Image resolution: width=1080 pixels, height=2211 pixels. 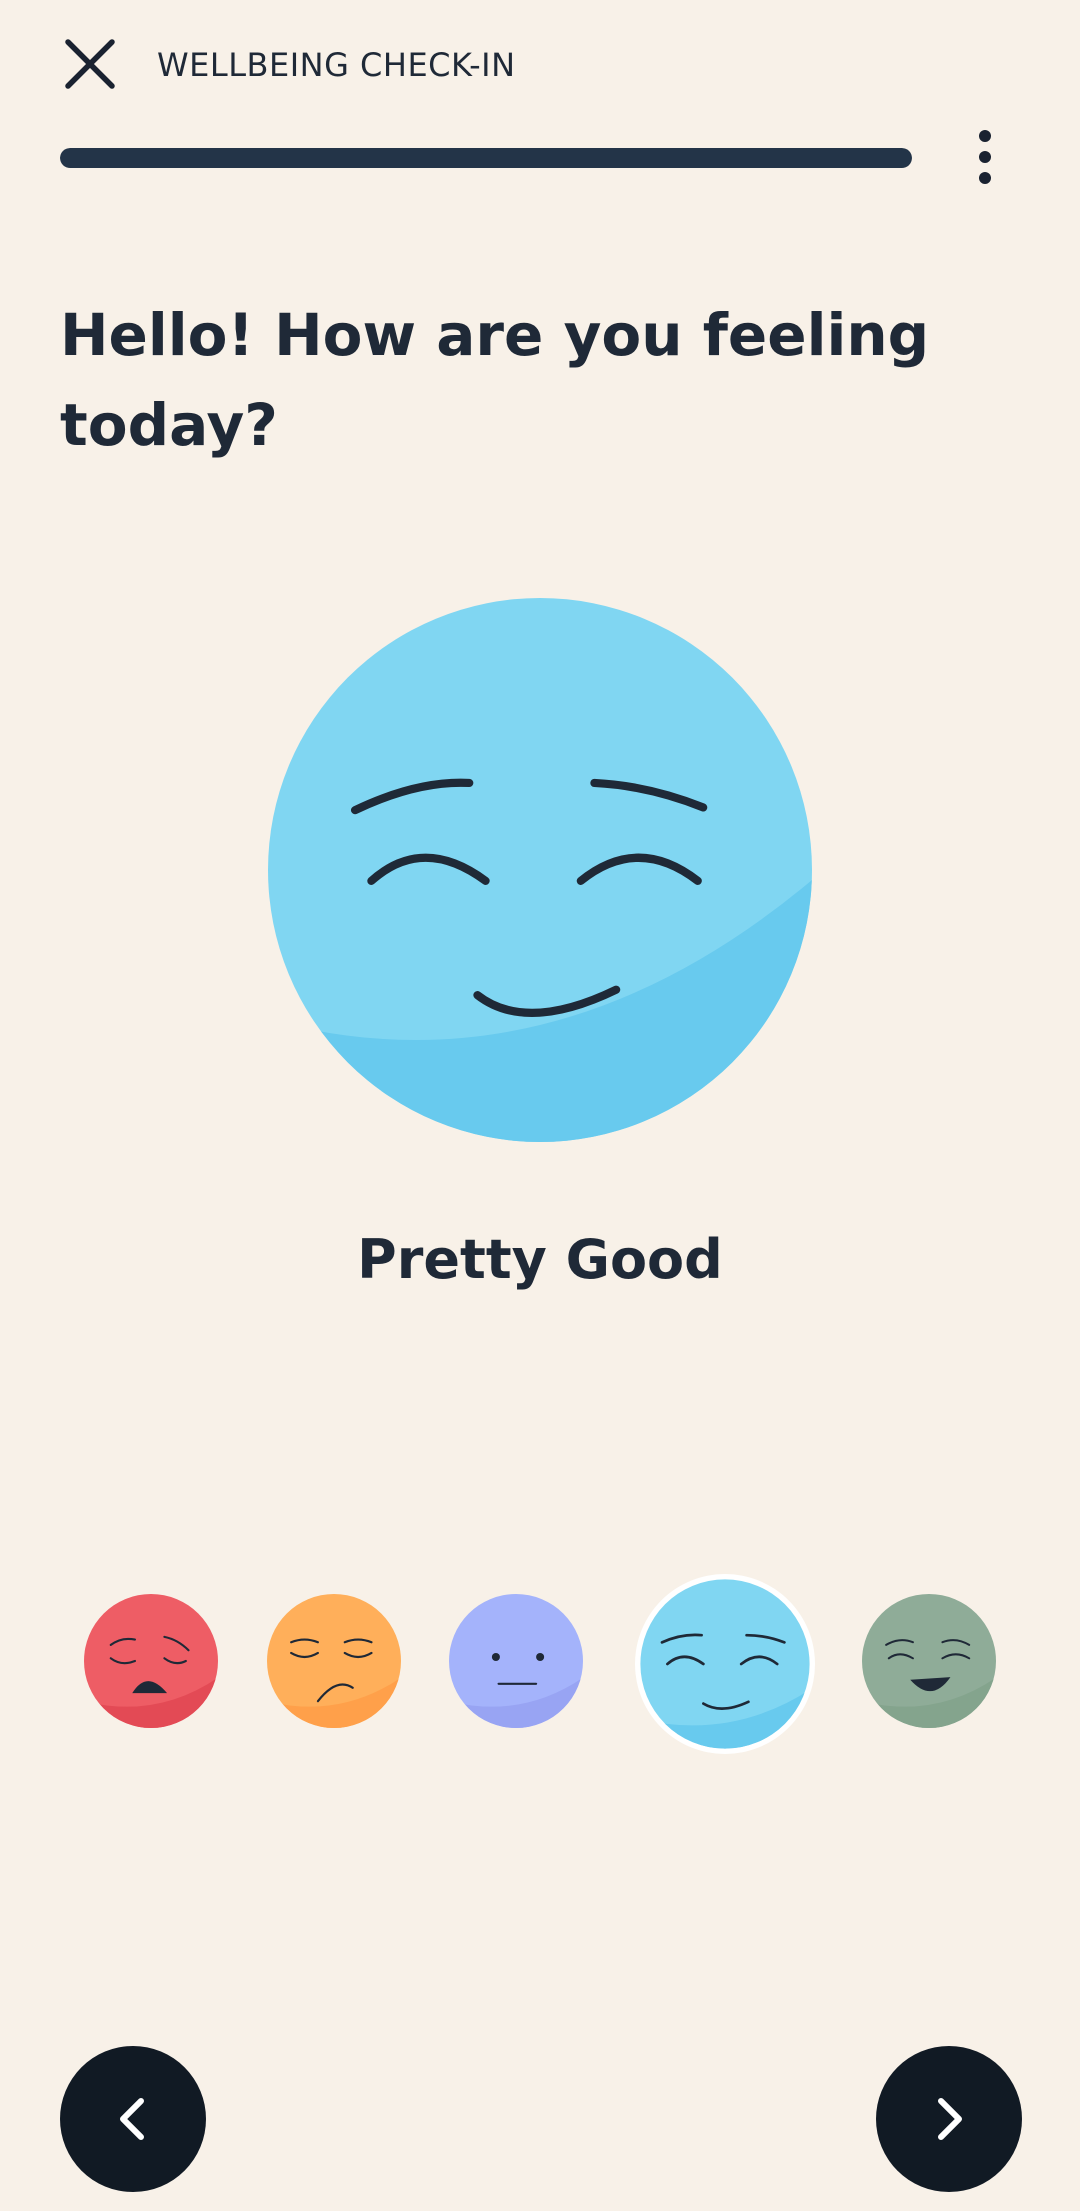 I want to click on selected-mood-face, so click(x=540, y=870).